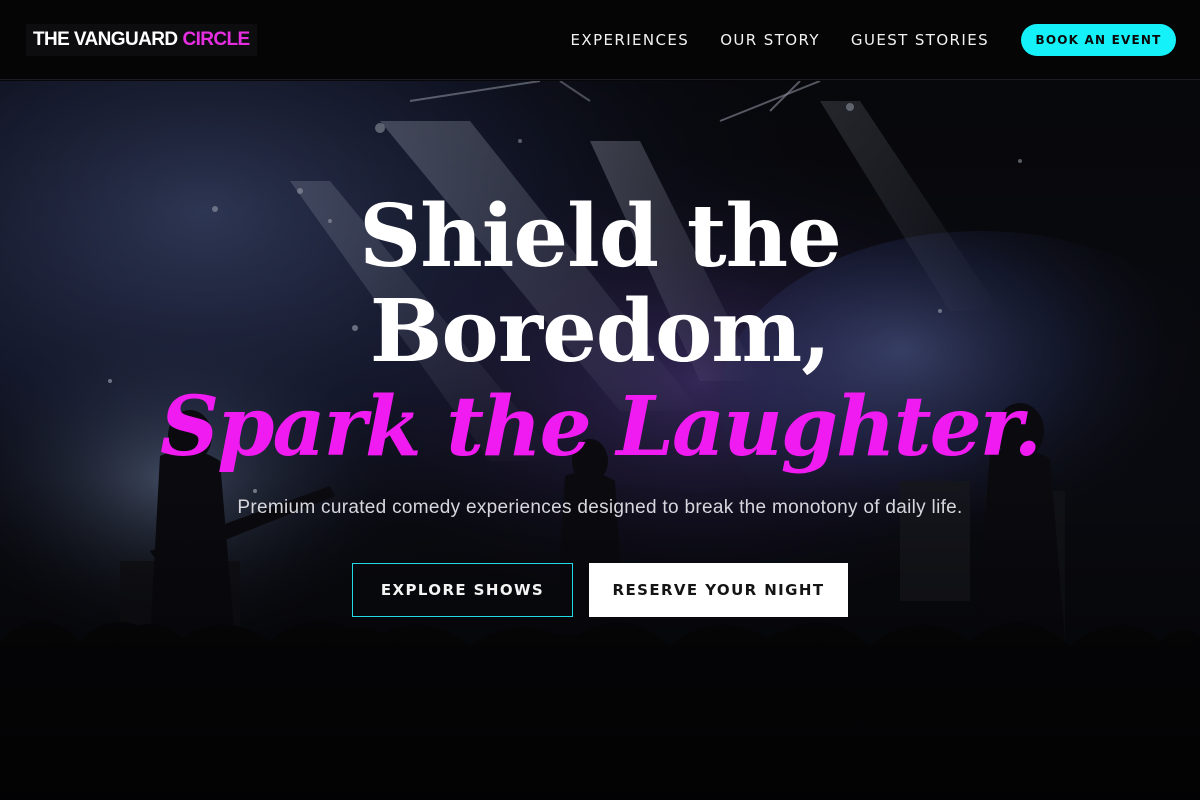 This screenshot has width=1200, height=800. Describe the element at coordinates (600, 427) in the screenshot. I see `hero-title-line-3-accent: Spark the Laughter.` at that location.